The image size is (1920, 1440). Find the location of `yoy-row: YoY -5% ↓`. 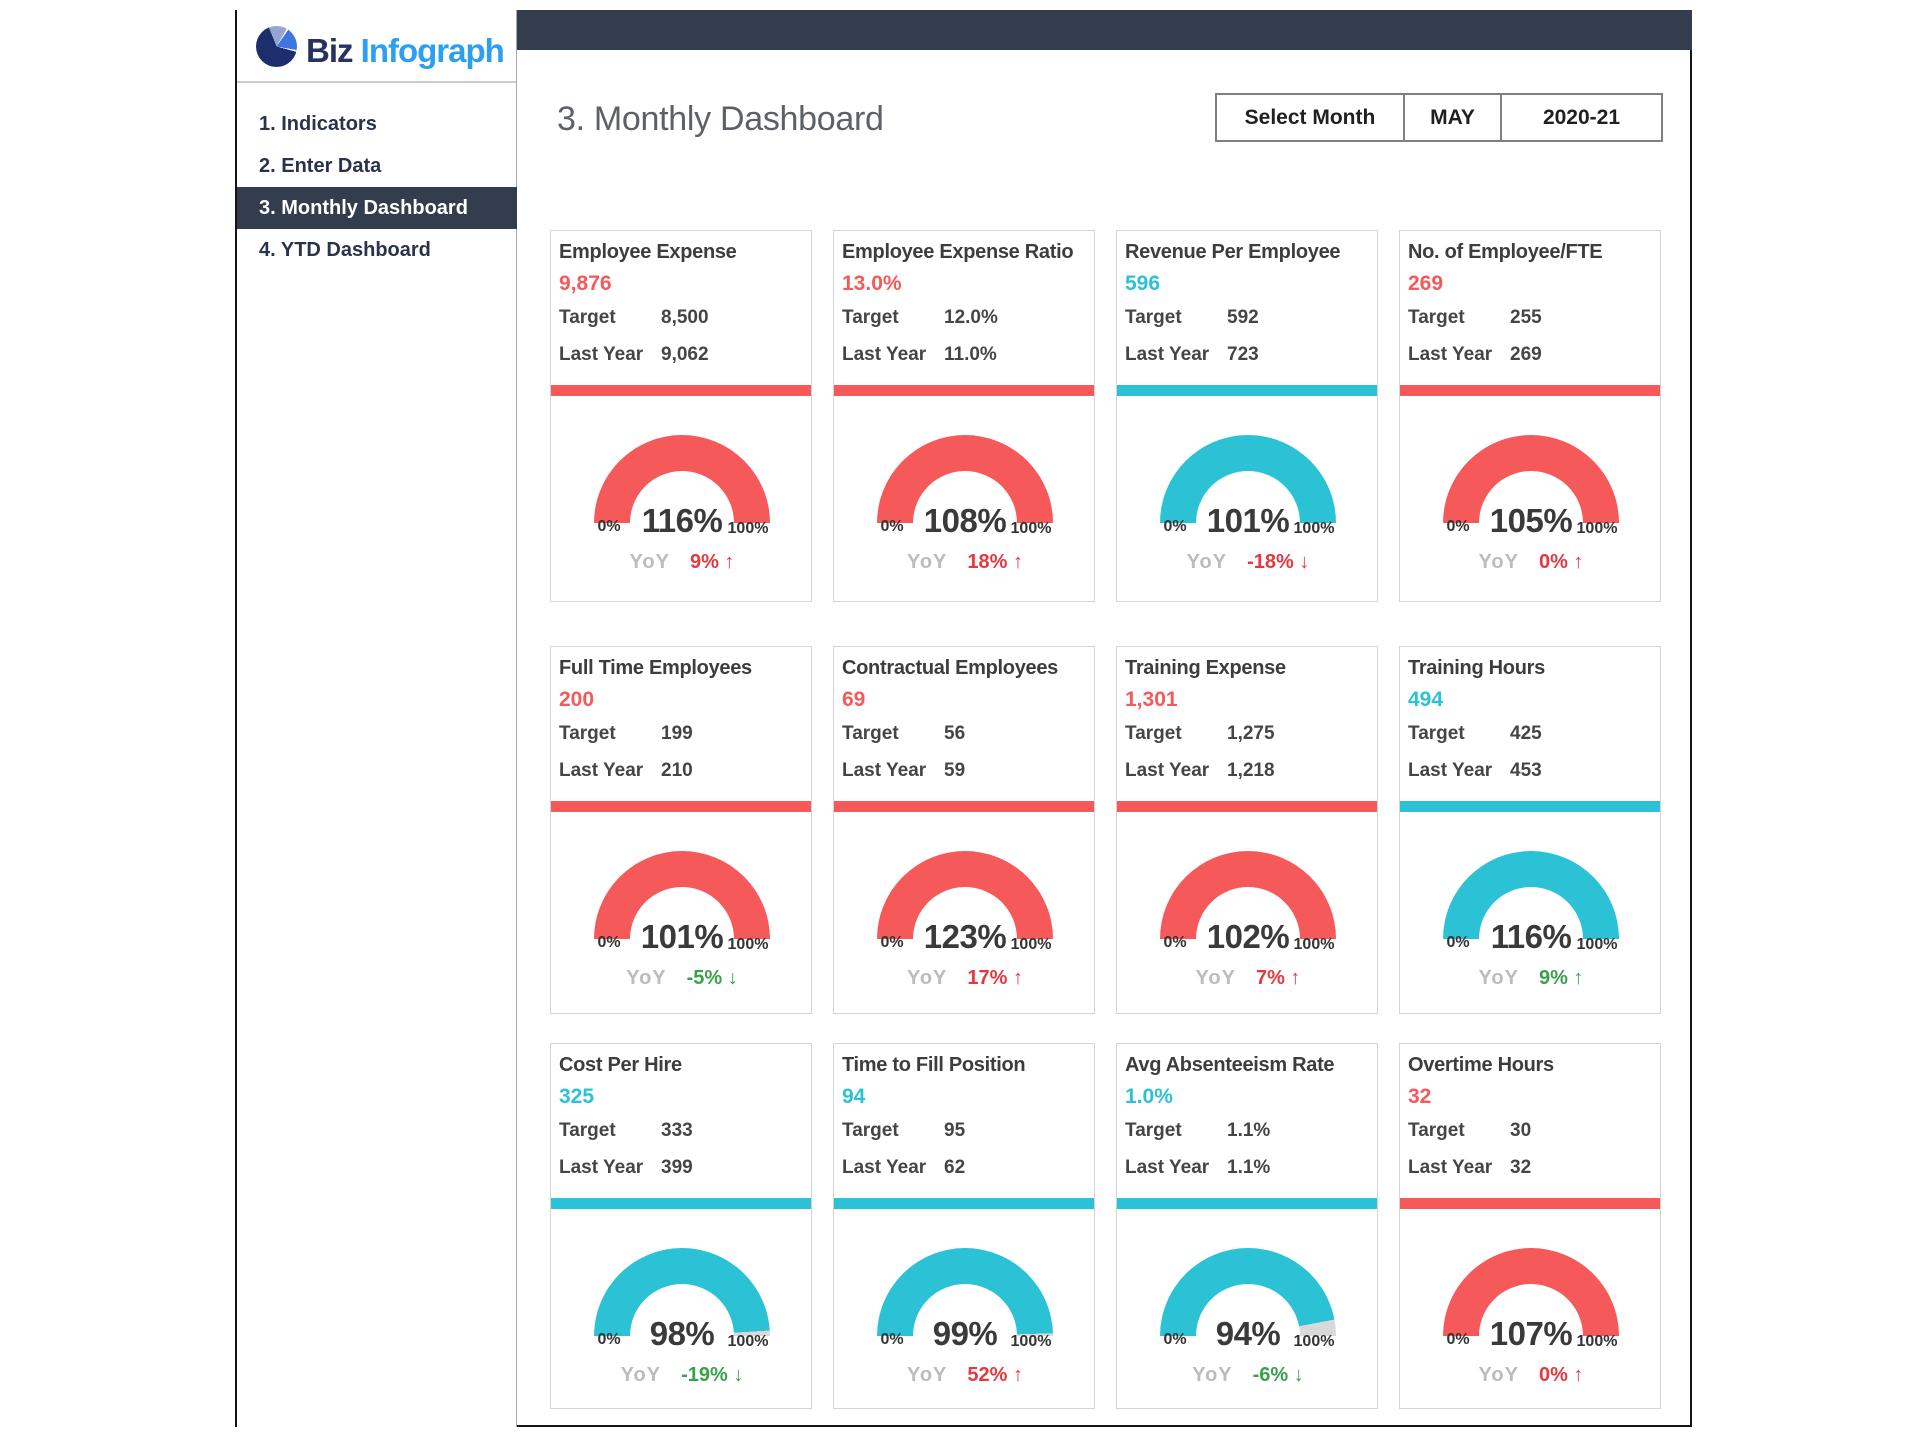

yoy-row: YoY -5% ↓ is located at coordinates (682, 978).